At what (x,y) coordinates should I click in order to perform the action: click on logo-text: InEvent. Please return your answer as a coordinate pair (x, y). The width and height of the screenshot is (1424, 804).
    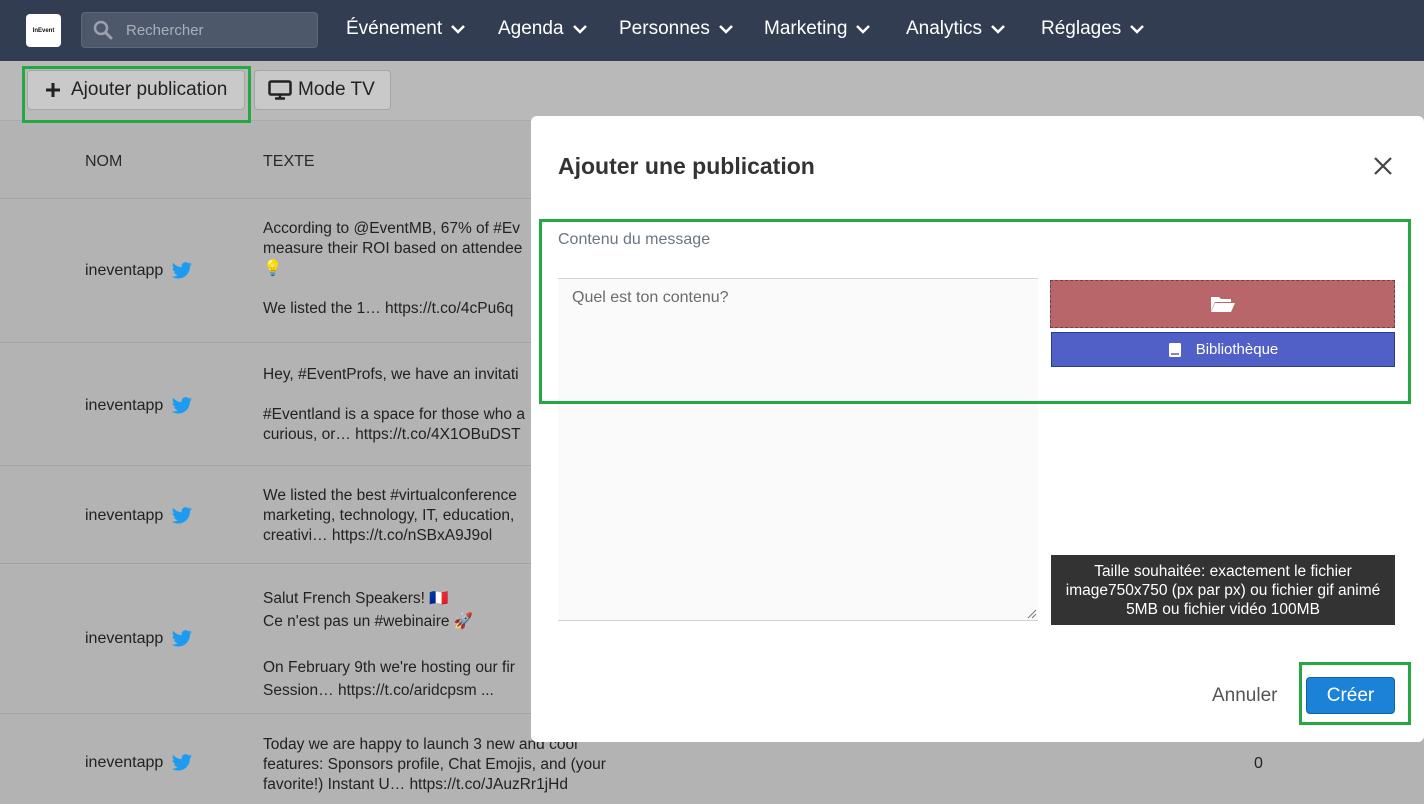
    Looking at the image, I should click on (43, 30).